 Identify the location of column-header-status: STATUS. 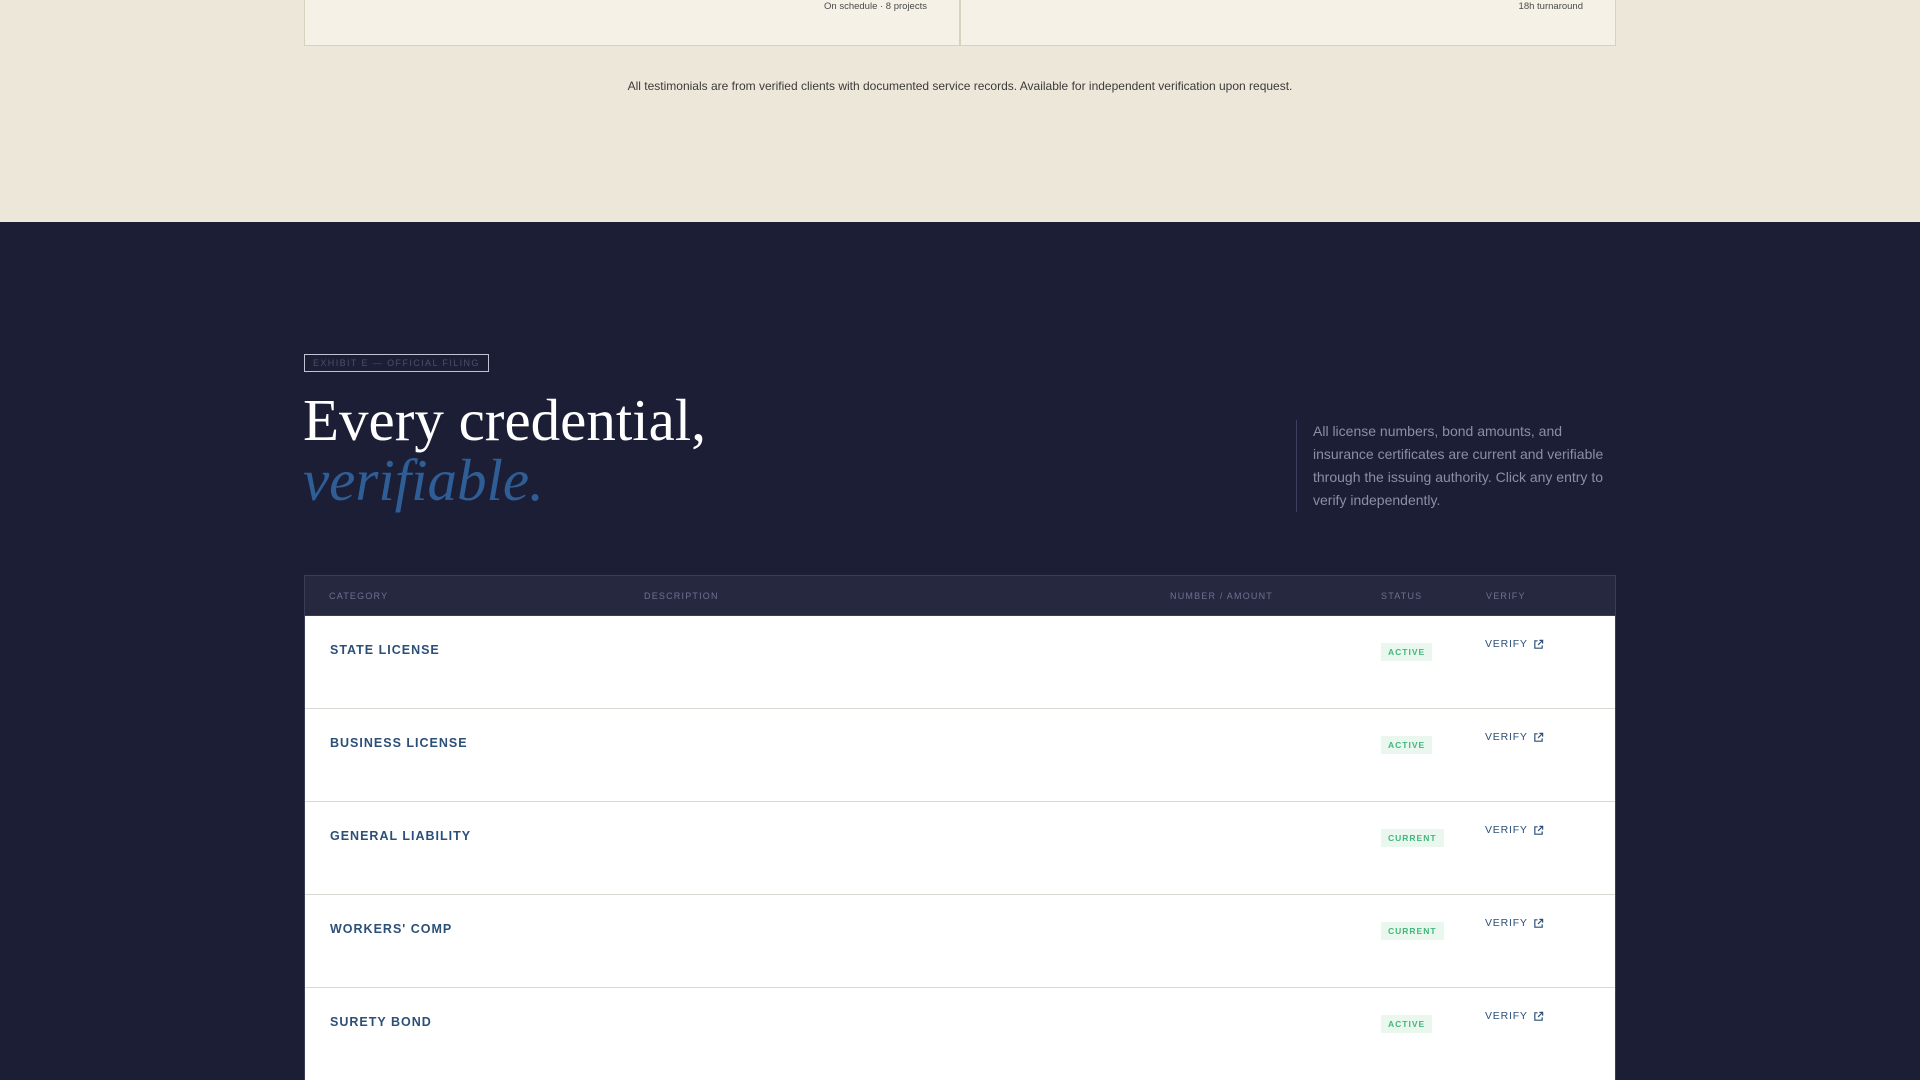
(1402, 596).